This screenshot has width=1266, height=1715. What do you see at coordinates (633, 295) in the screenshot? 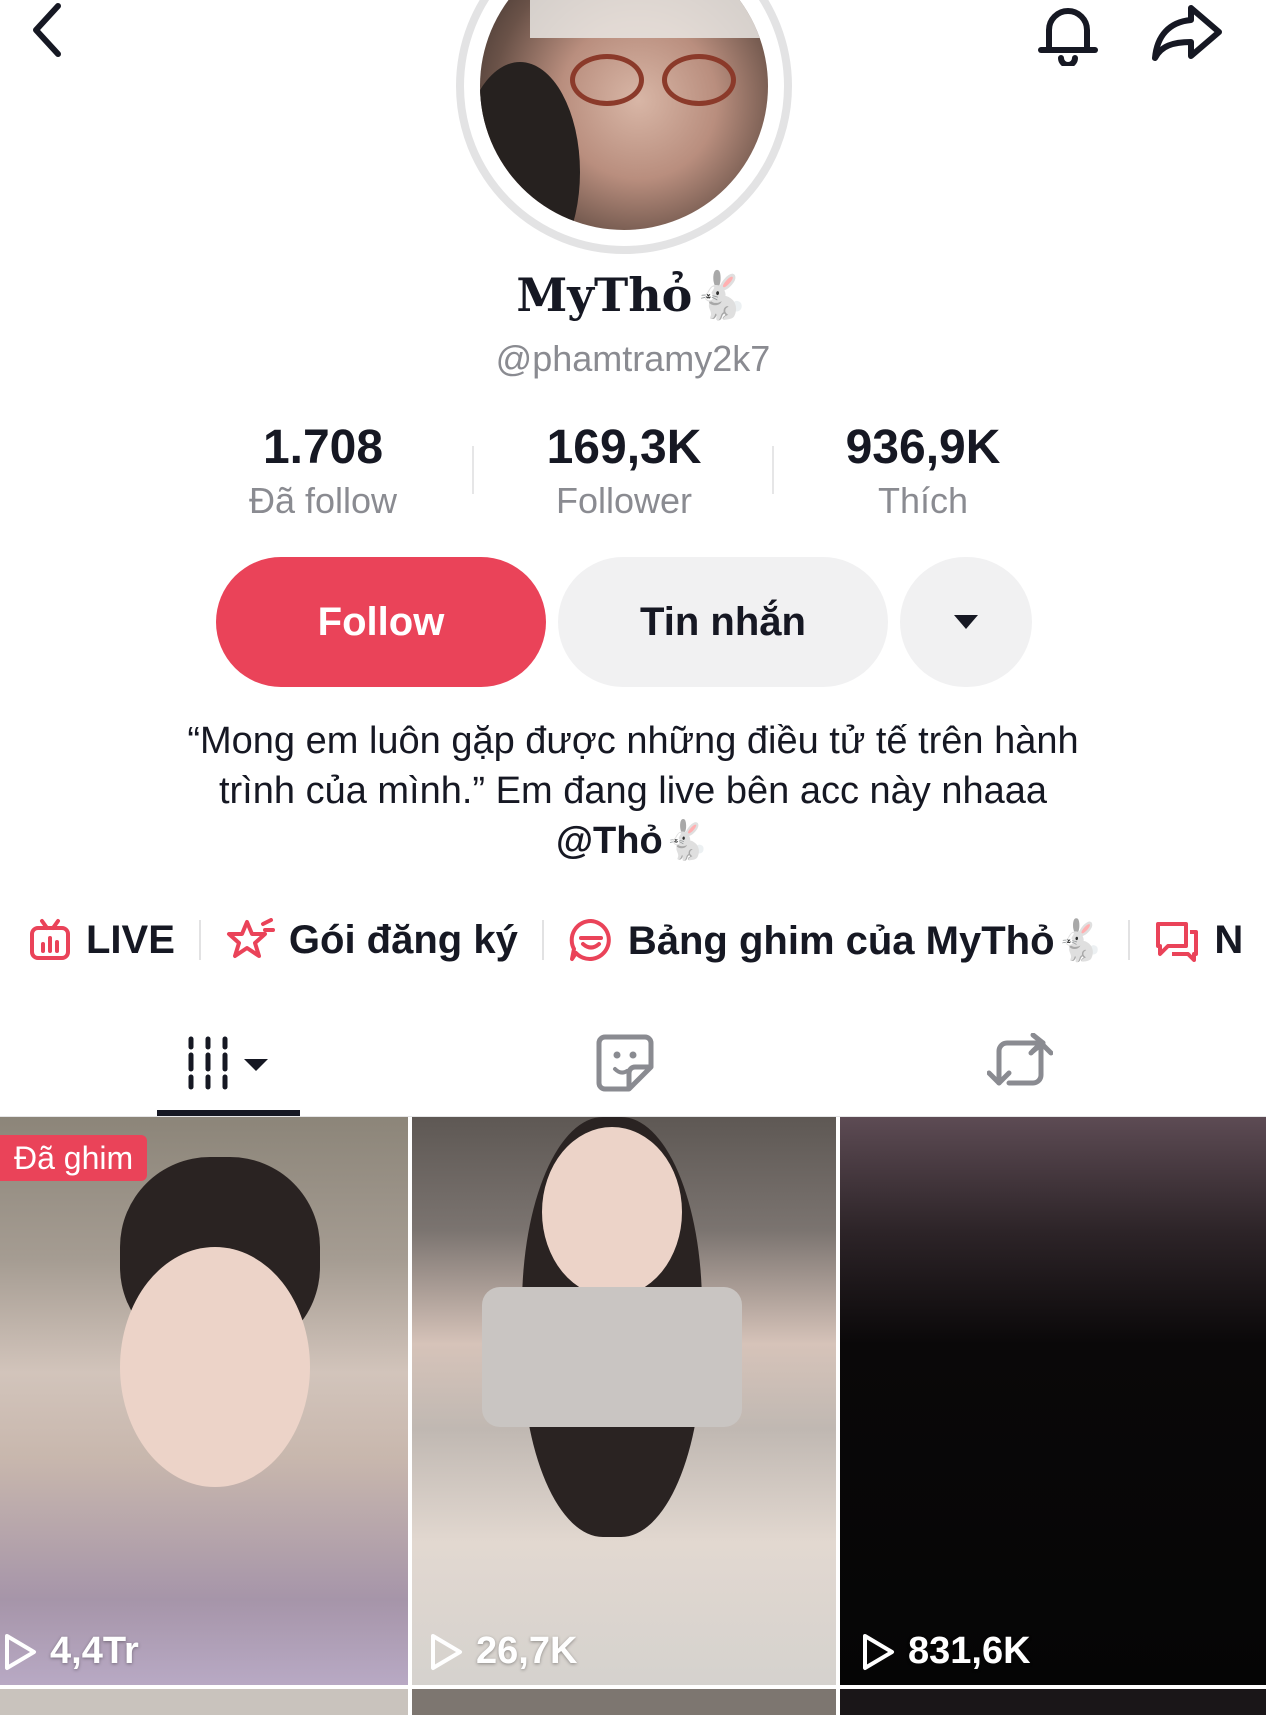
I see `display-name: MyThỏ🐇` at bounding box center [633, 295].